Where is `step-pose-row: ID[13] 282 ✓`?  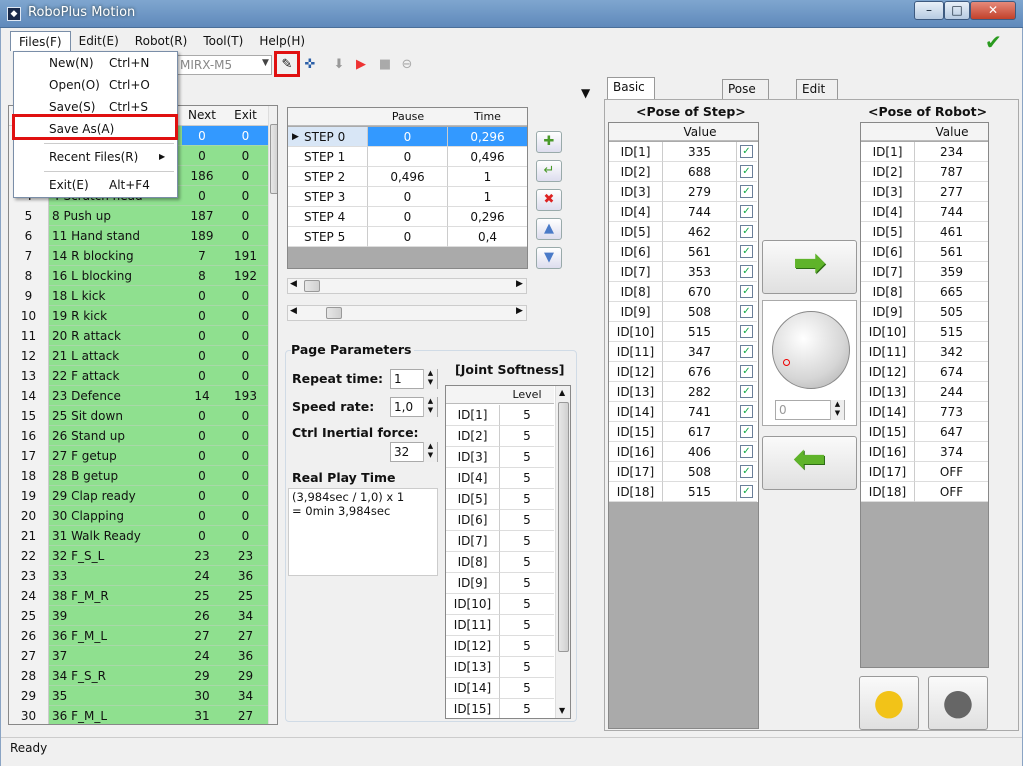 step-pose-row: ID[13] 282 ✓ is located at coordinates (683, 392).